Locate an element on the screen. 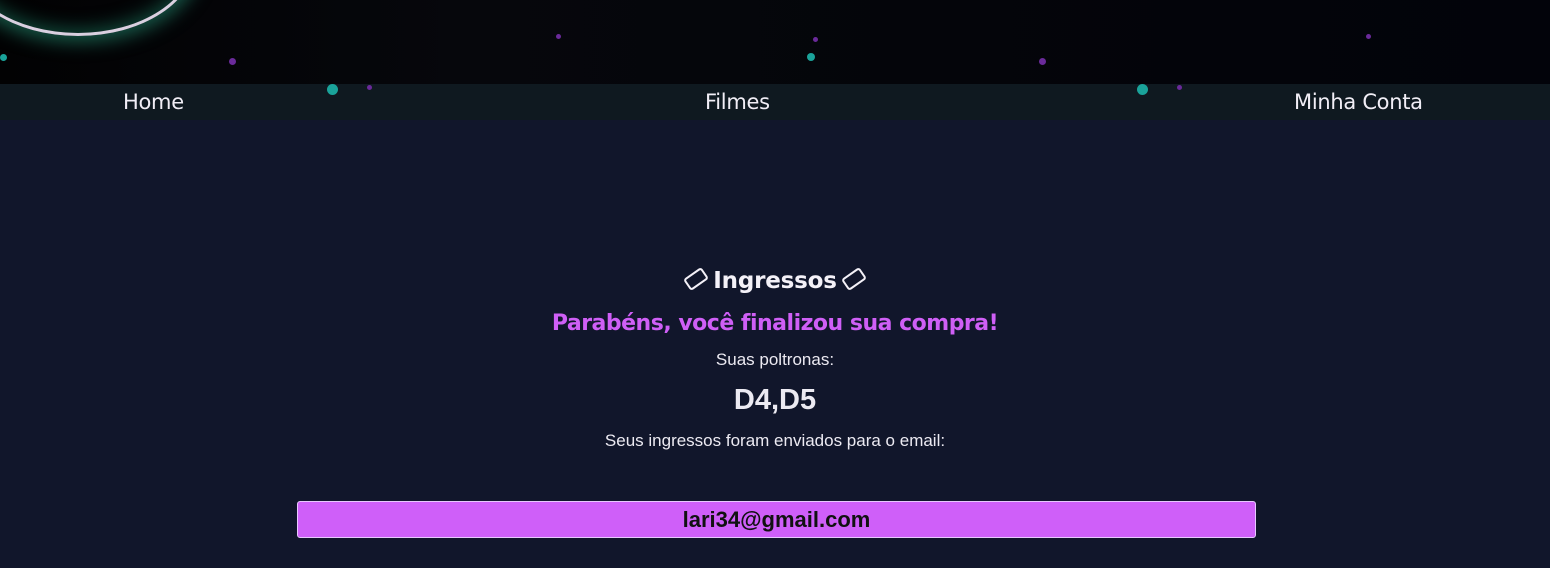 The width and height of the screenshot is (1550, 568). email-display: lari34@gmail.com is located at coordinates (776, 519).